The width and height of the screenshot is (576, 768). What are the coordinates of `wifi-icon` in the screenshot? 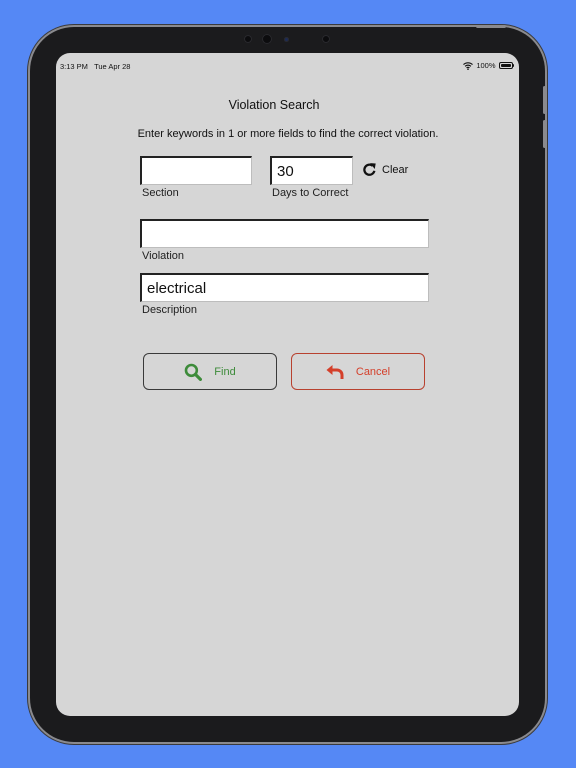 It's located at (468, 65).